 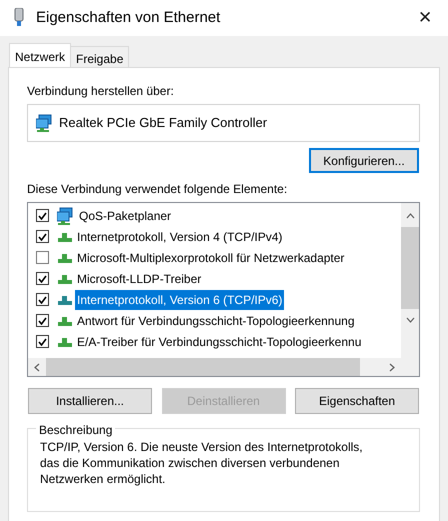 What do you see at coordinates (425, 18) in the screenshot?
I see `close-button: ✕` at bounding box center [425, 18].